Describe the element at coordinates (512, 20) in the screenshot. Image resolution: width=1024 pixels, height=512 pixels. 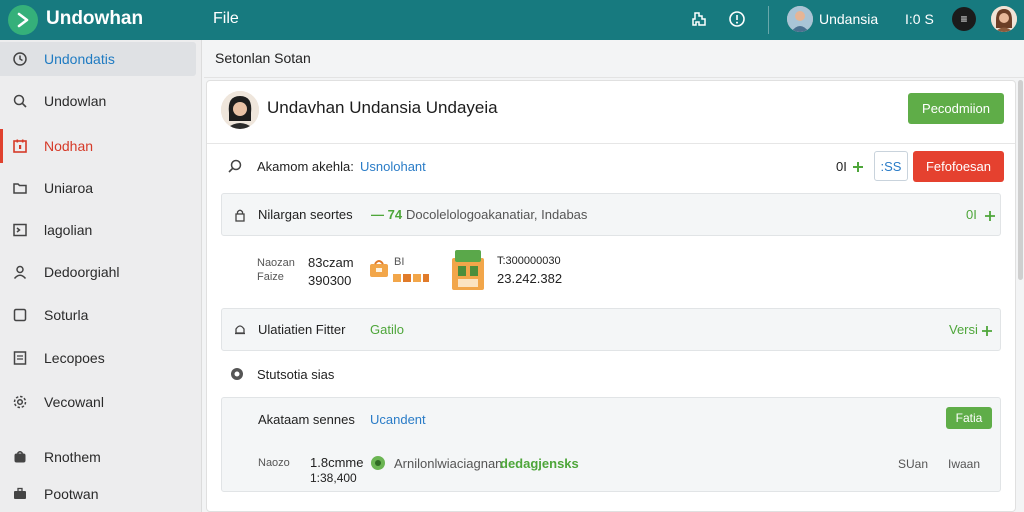
I see `top-bar: Undowhan File Undansia I:0 S ≡` at that location.